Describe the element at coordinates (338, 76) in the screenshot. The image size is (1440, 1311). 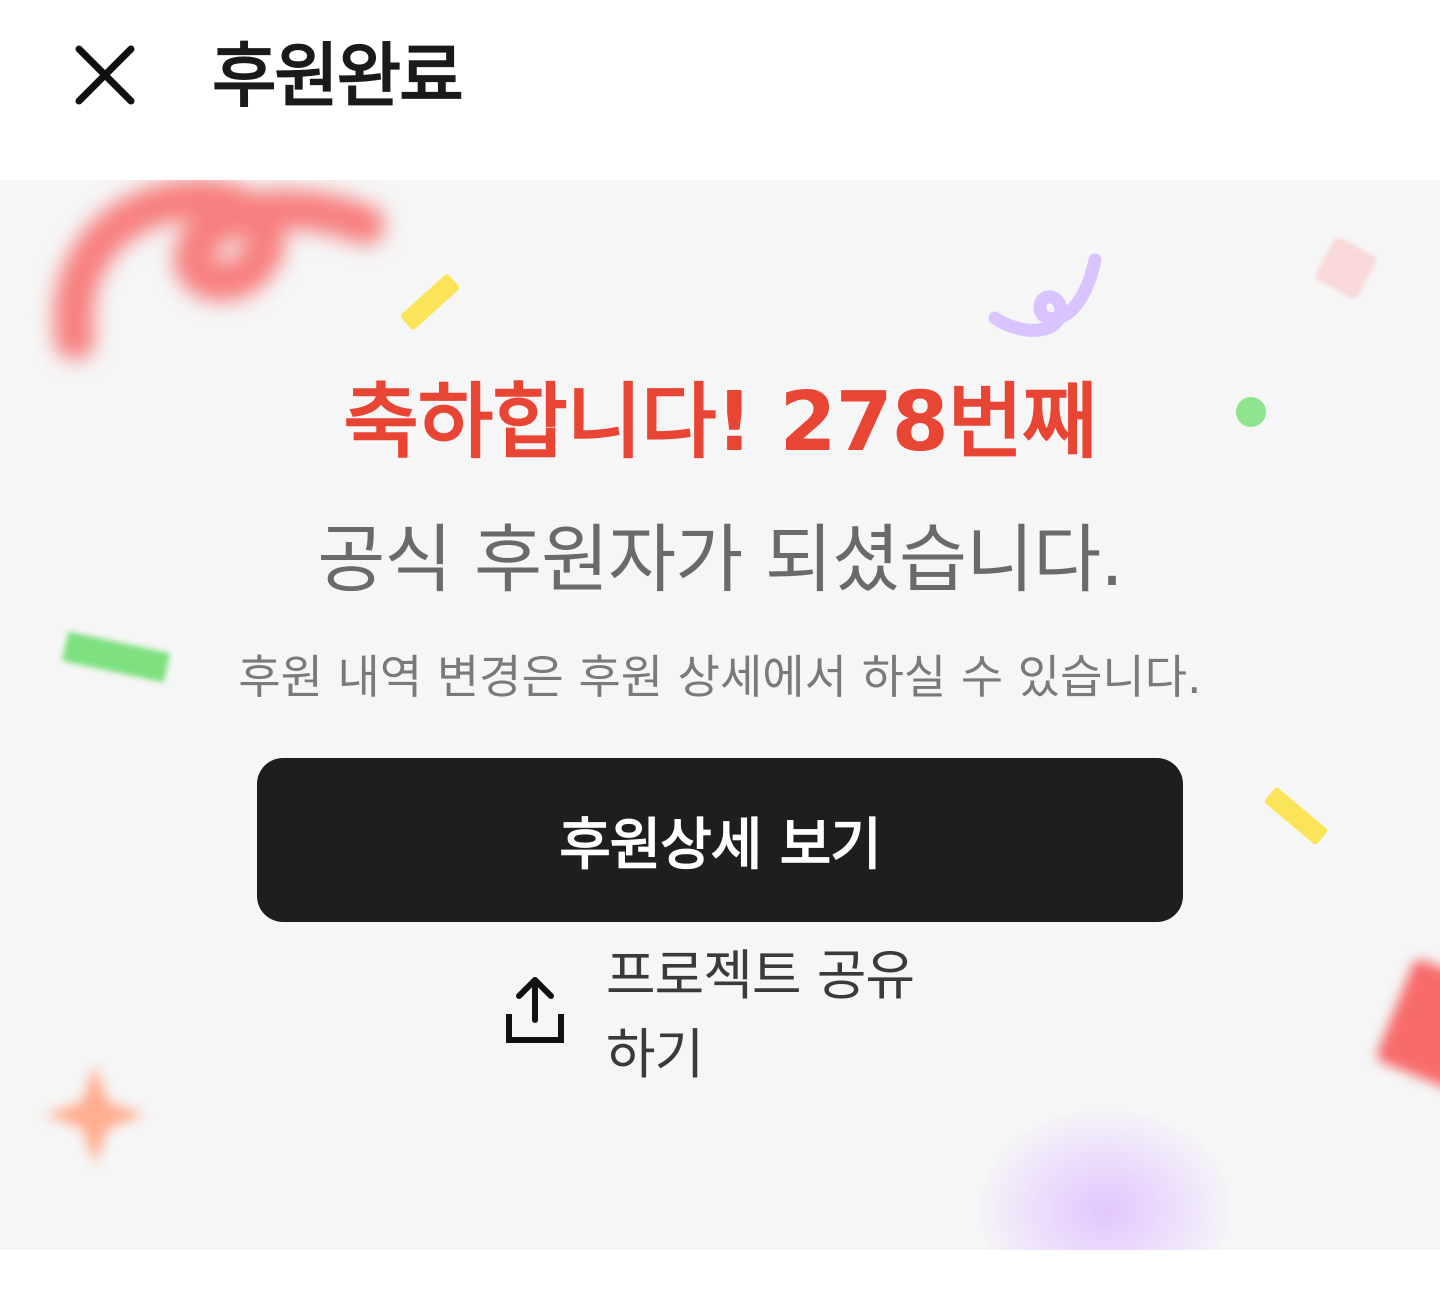
I see `page-title: 후원완료` at that location.